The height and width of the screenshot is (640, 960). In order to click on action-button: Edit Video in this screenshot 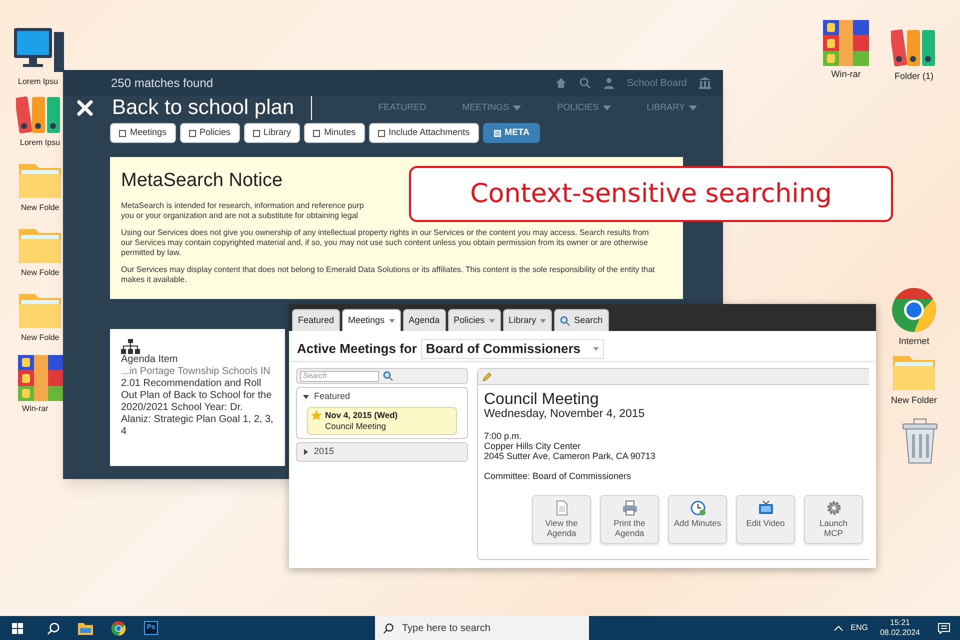, I will do `click(765, 519)`.